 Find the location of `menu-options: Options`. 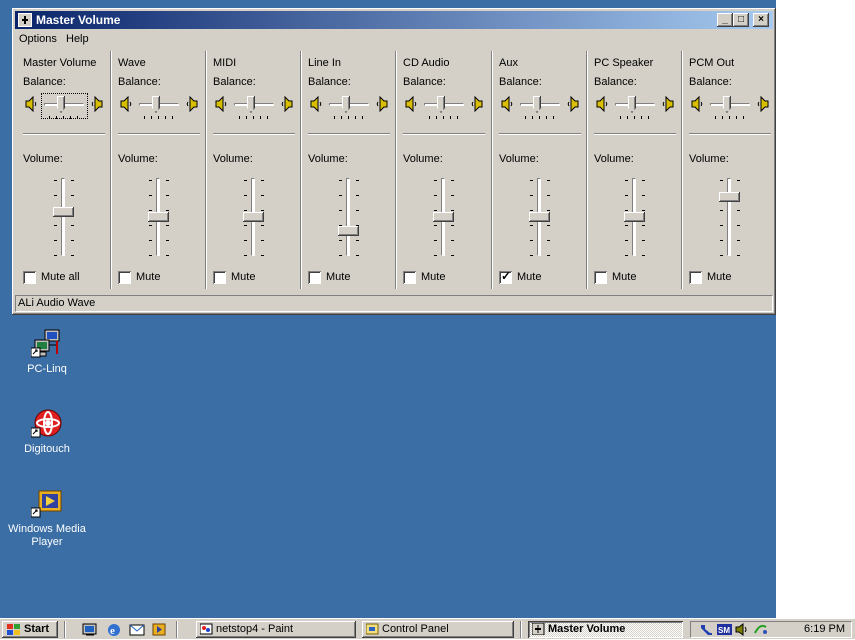

menu-options: Options is located at coordinates (38, 39).